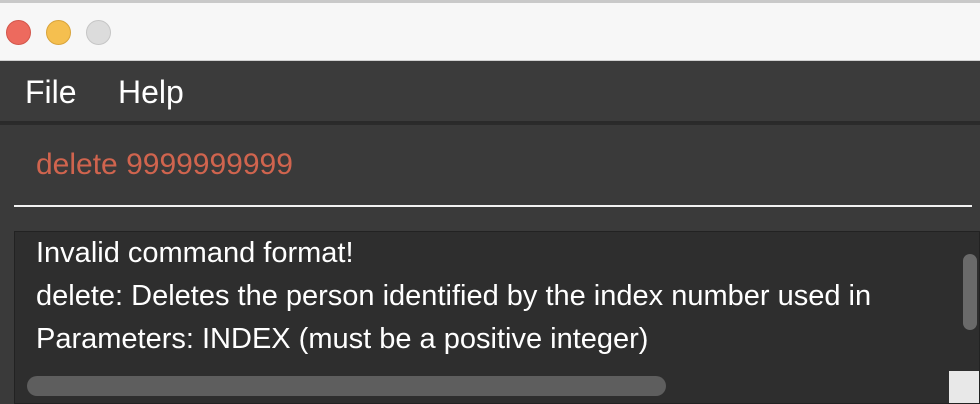  What do you see at coordinates (964, 387) in the screenshot?
I see `scrollbar-corner` at bounding box center [964, 387].